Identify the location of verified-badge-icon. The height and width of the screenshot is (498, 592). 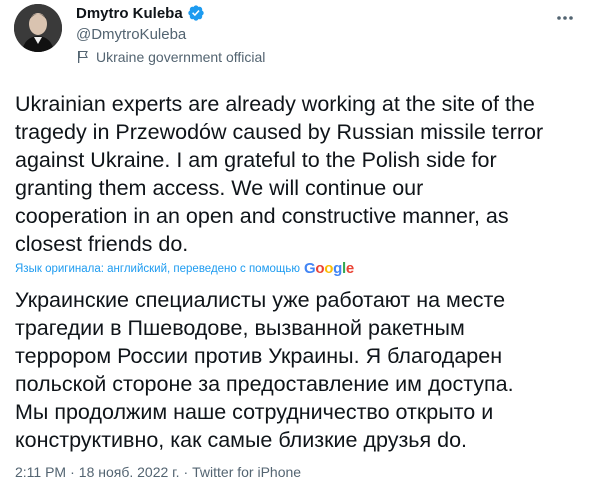
(196, 13).